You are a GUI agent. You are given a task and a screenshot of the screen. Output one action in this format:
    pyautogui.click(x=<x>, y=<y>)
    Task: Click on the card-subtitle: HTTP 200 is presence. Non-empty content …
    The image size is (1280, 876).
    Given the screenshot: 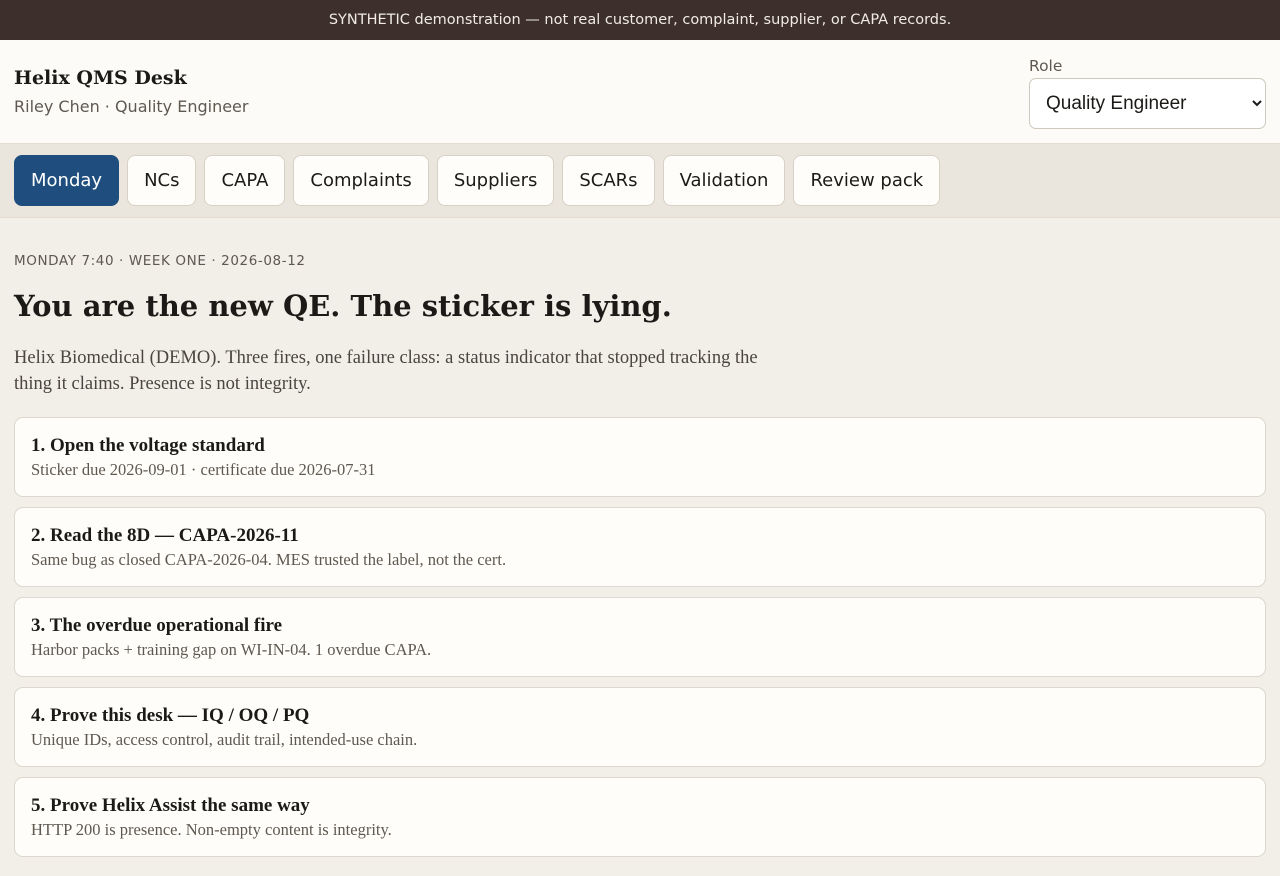 What is the action you would take?
    pyautogui.click(x=211, y=829)
    